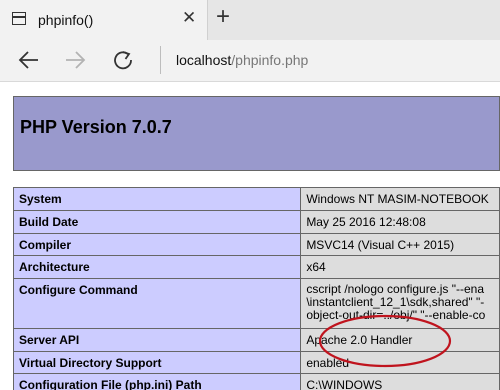 This screenshot has width=500, height=390. I want to click on table-row: Server API Apache 2.0 Handler, so click(256, 340).